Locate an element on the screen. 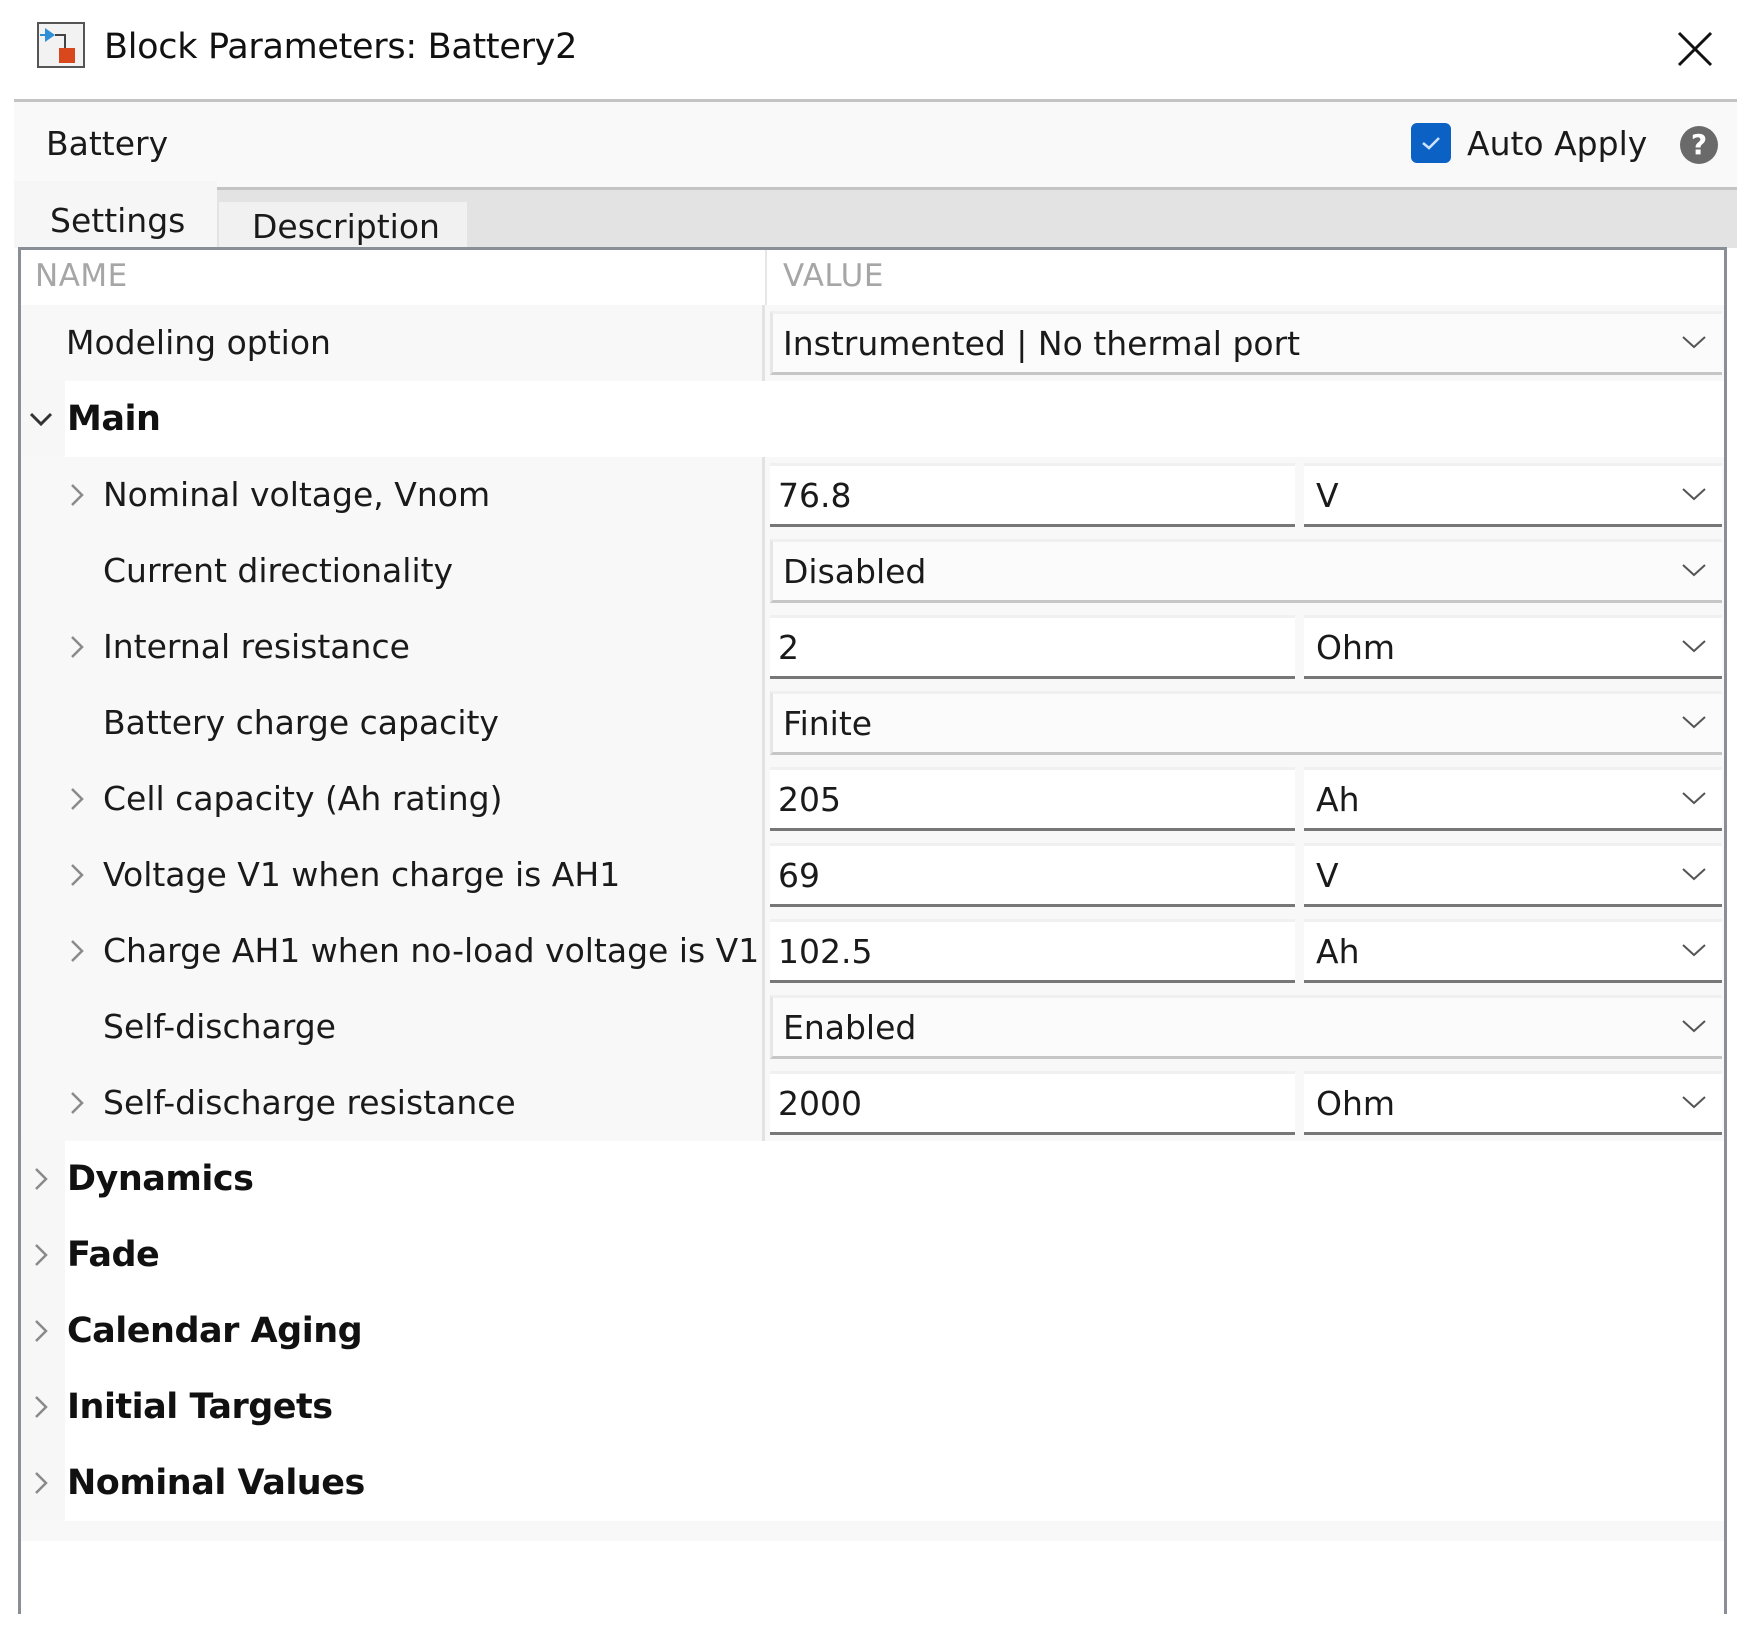 Image resolution: width=1761 pixels, height=1630 pixels. current-directionality-dropdown: Disabled is located at coordinates (1246, 571).